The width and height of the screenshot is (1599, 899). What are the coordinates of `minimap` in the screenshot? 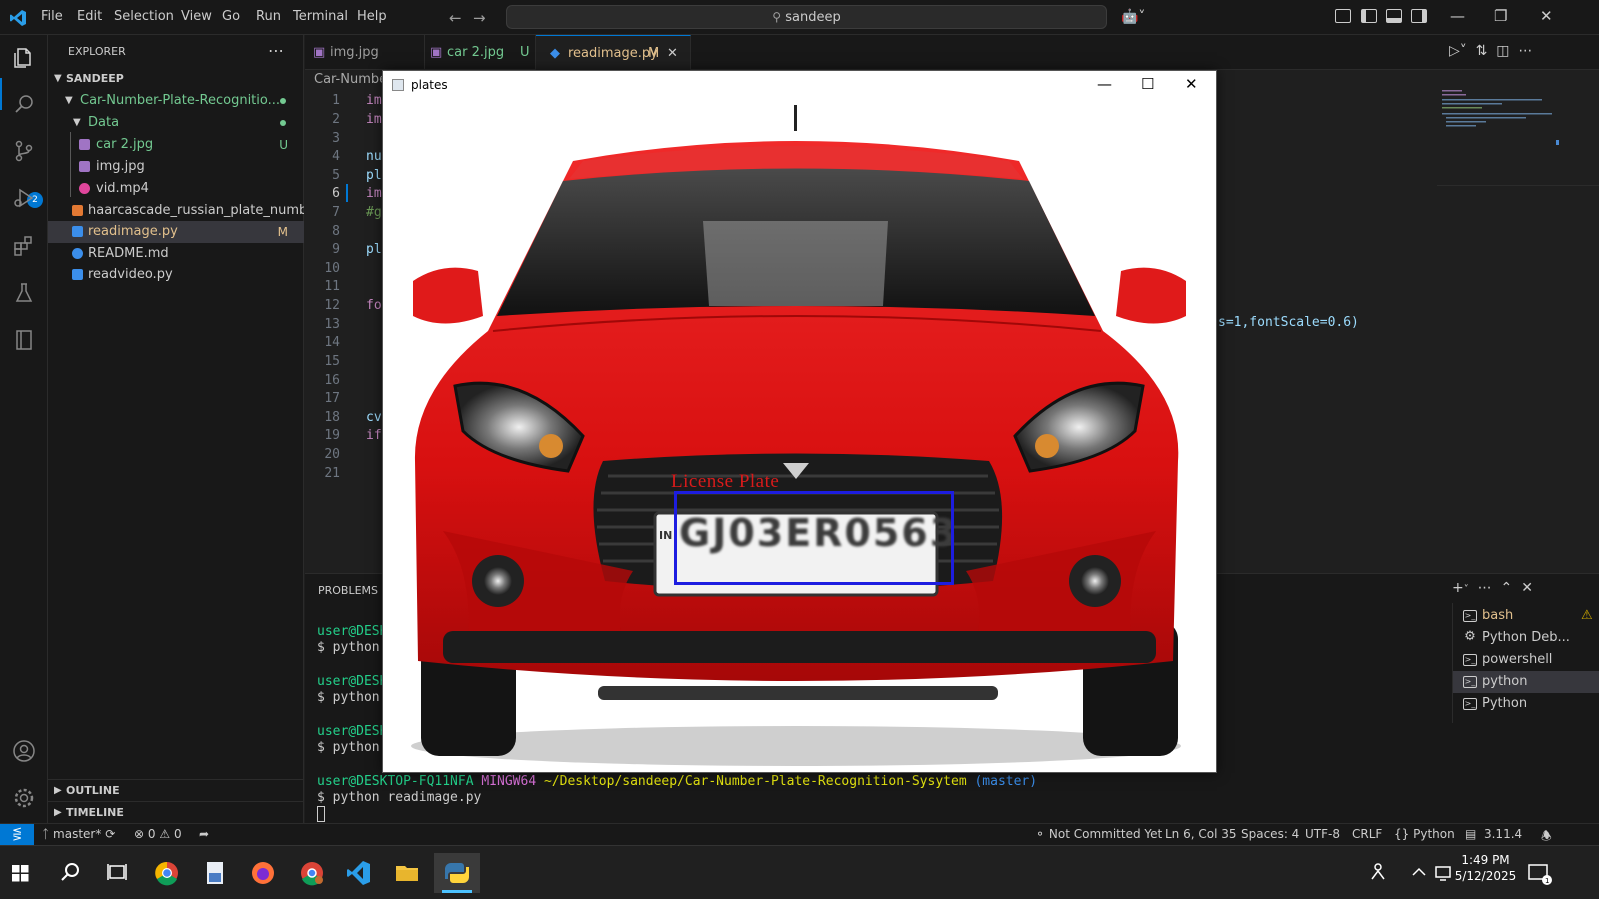 It's located at (1500, 115).